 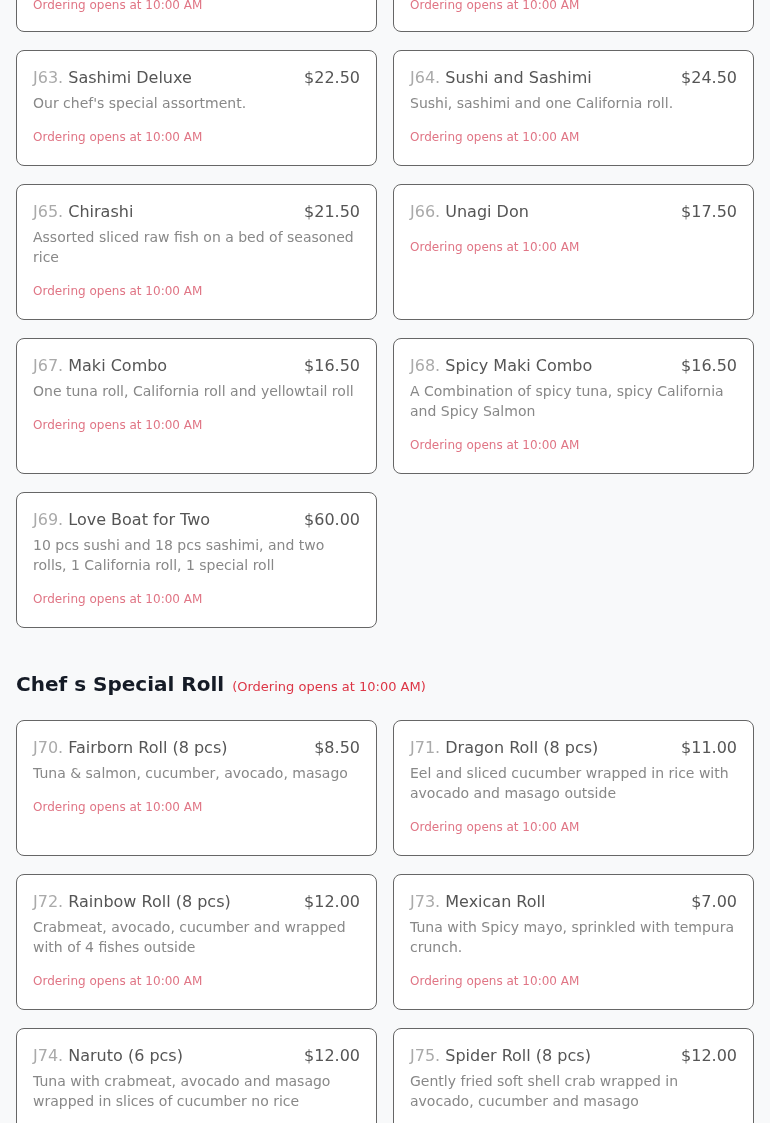 I want to click on menu-item-card: J73. Mexican Roll $7.00 Tuna with Spicy mayo, sprinkled with tempura crunch. Ordering opens at 10:00 AM, so click(x=573, y=942).